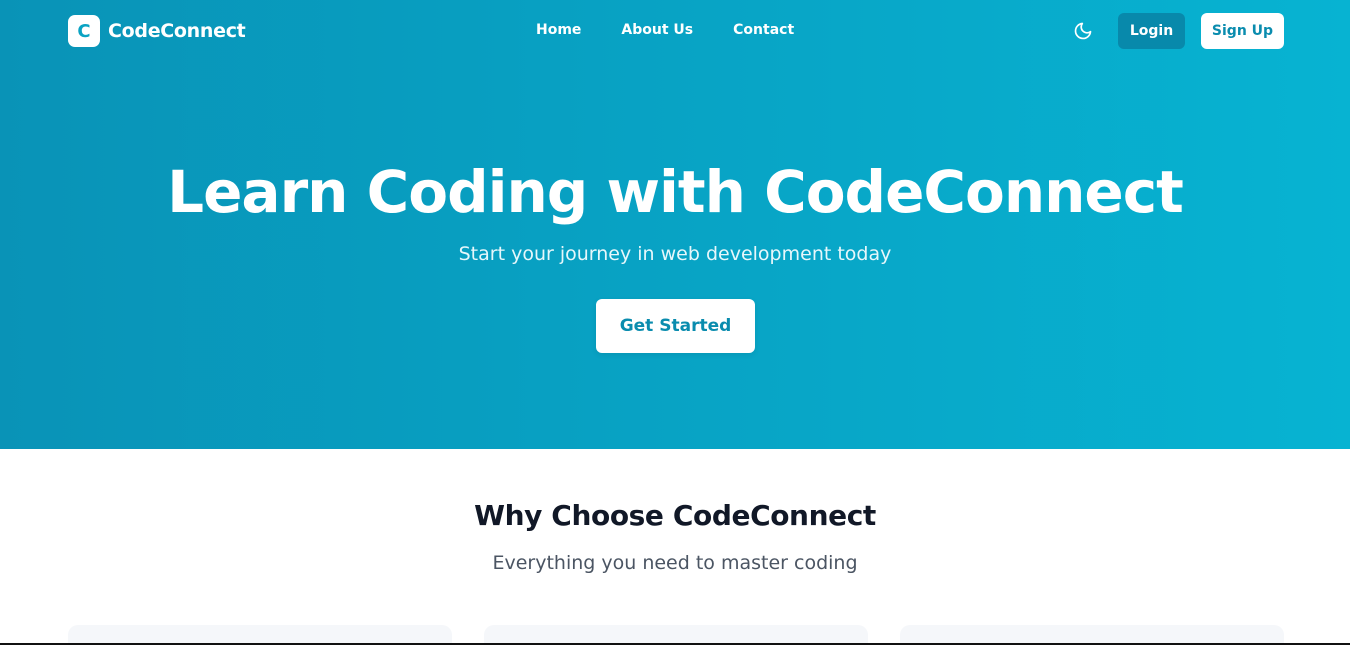 Image resolution: width=1350 pixels, height=645 pixels. What do you see at coordinates (657, 30) in the screenshot?
I see `nav-link-about-us: About Us` at bounding box center [657, 30].